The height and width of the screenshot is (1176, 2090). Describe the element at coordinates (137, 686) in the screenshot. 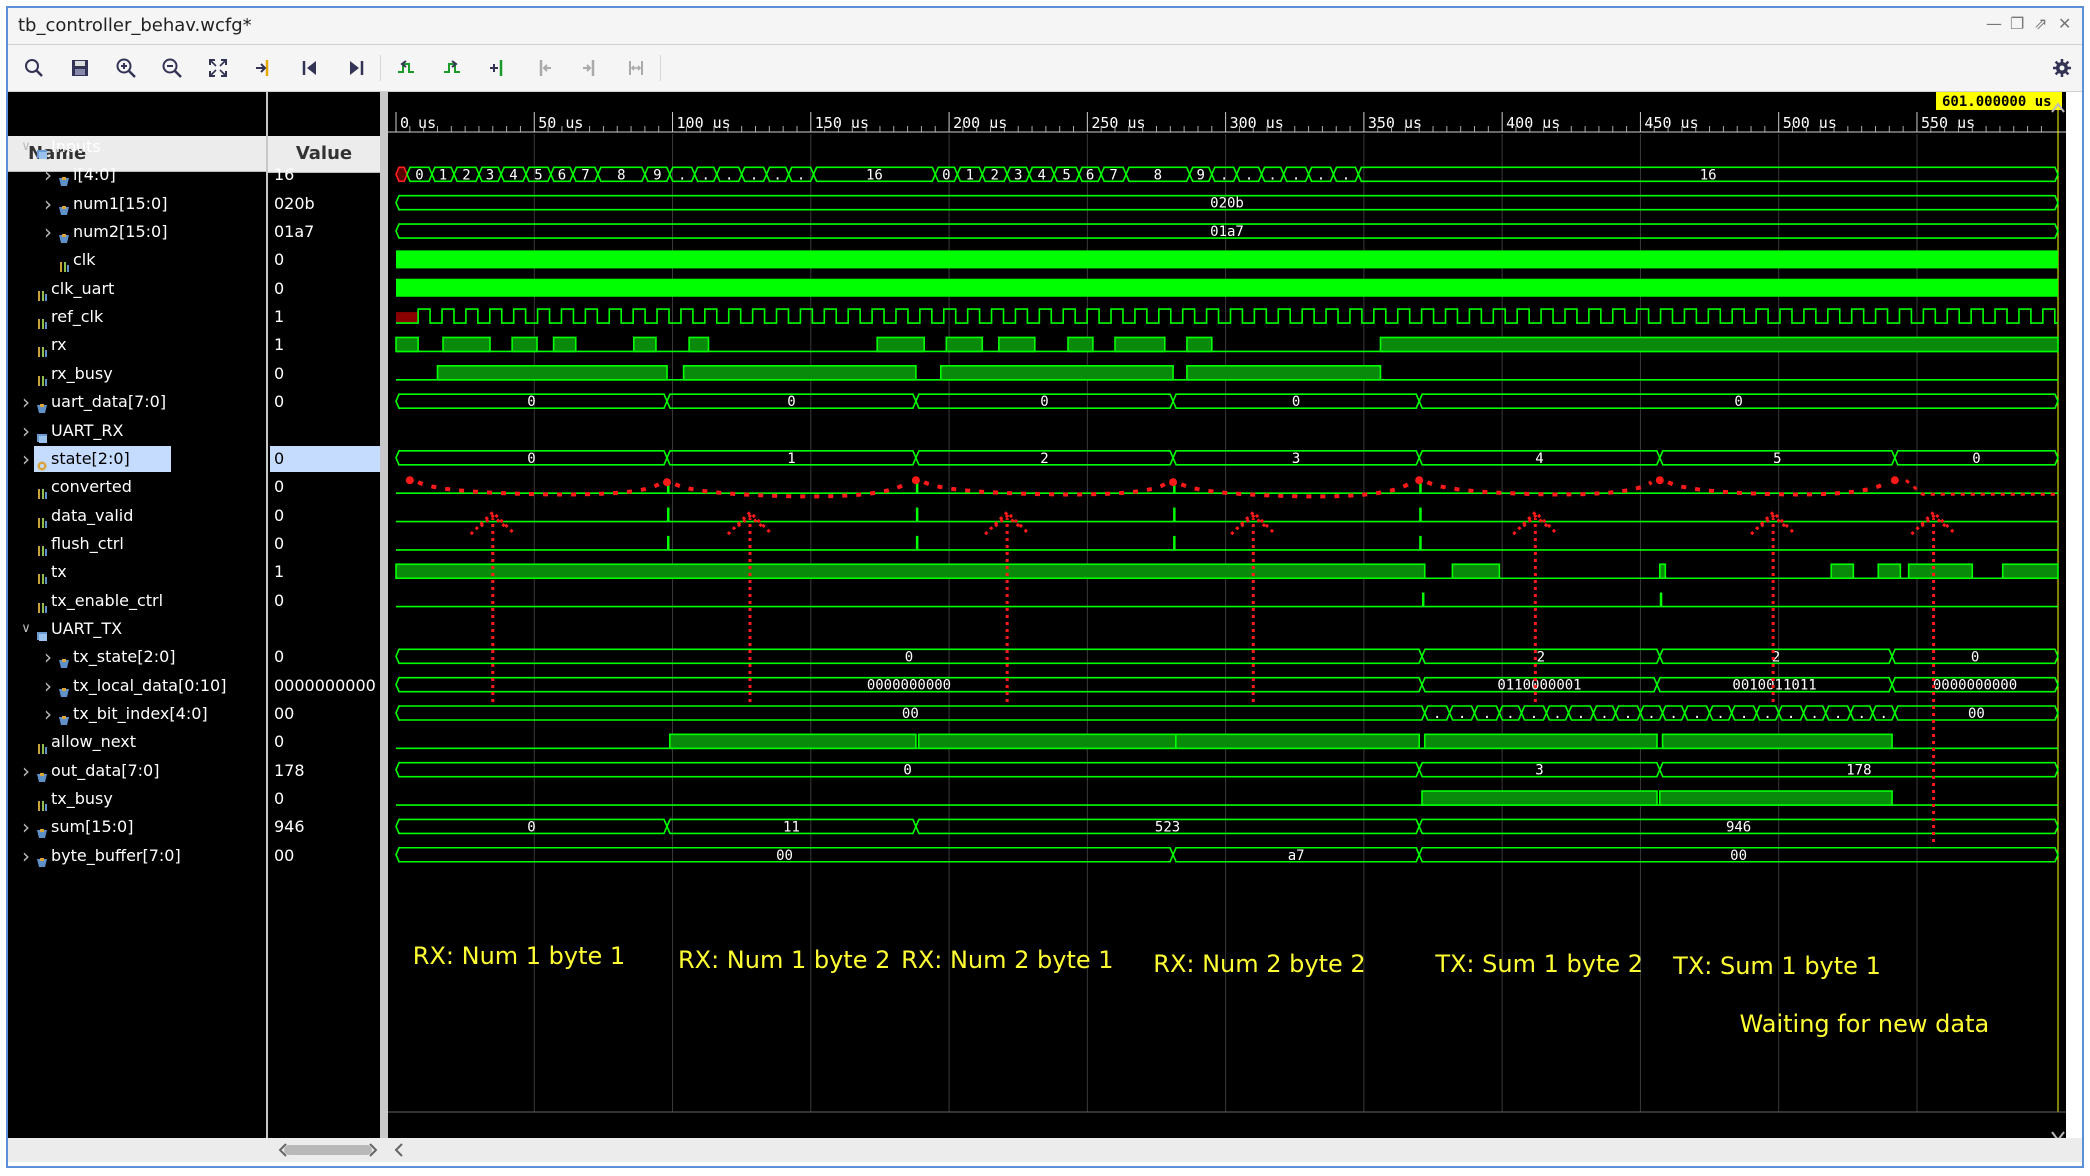

I see `signal-row: › tx_local_data[0:10]` at that location.